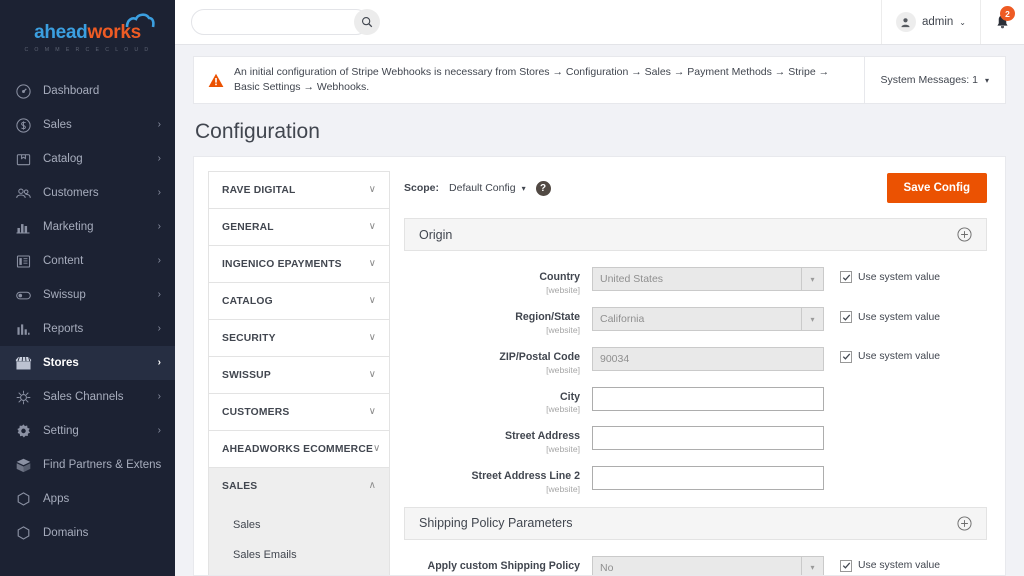  What do you see at coordinates (247, 301) in the screenshot?
I see `config-section-label: CATALOG` at bounding box center [247, 301].